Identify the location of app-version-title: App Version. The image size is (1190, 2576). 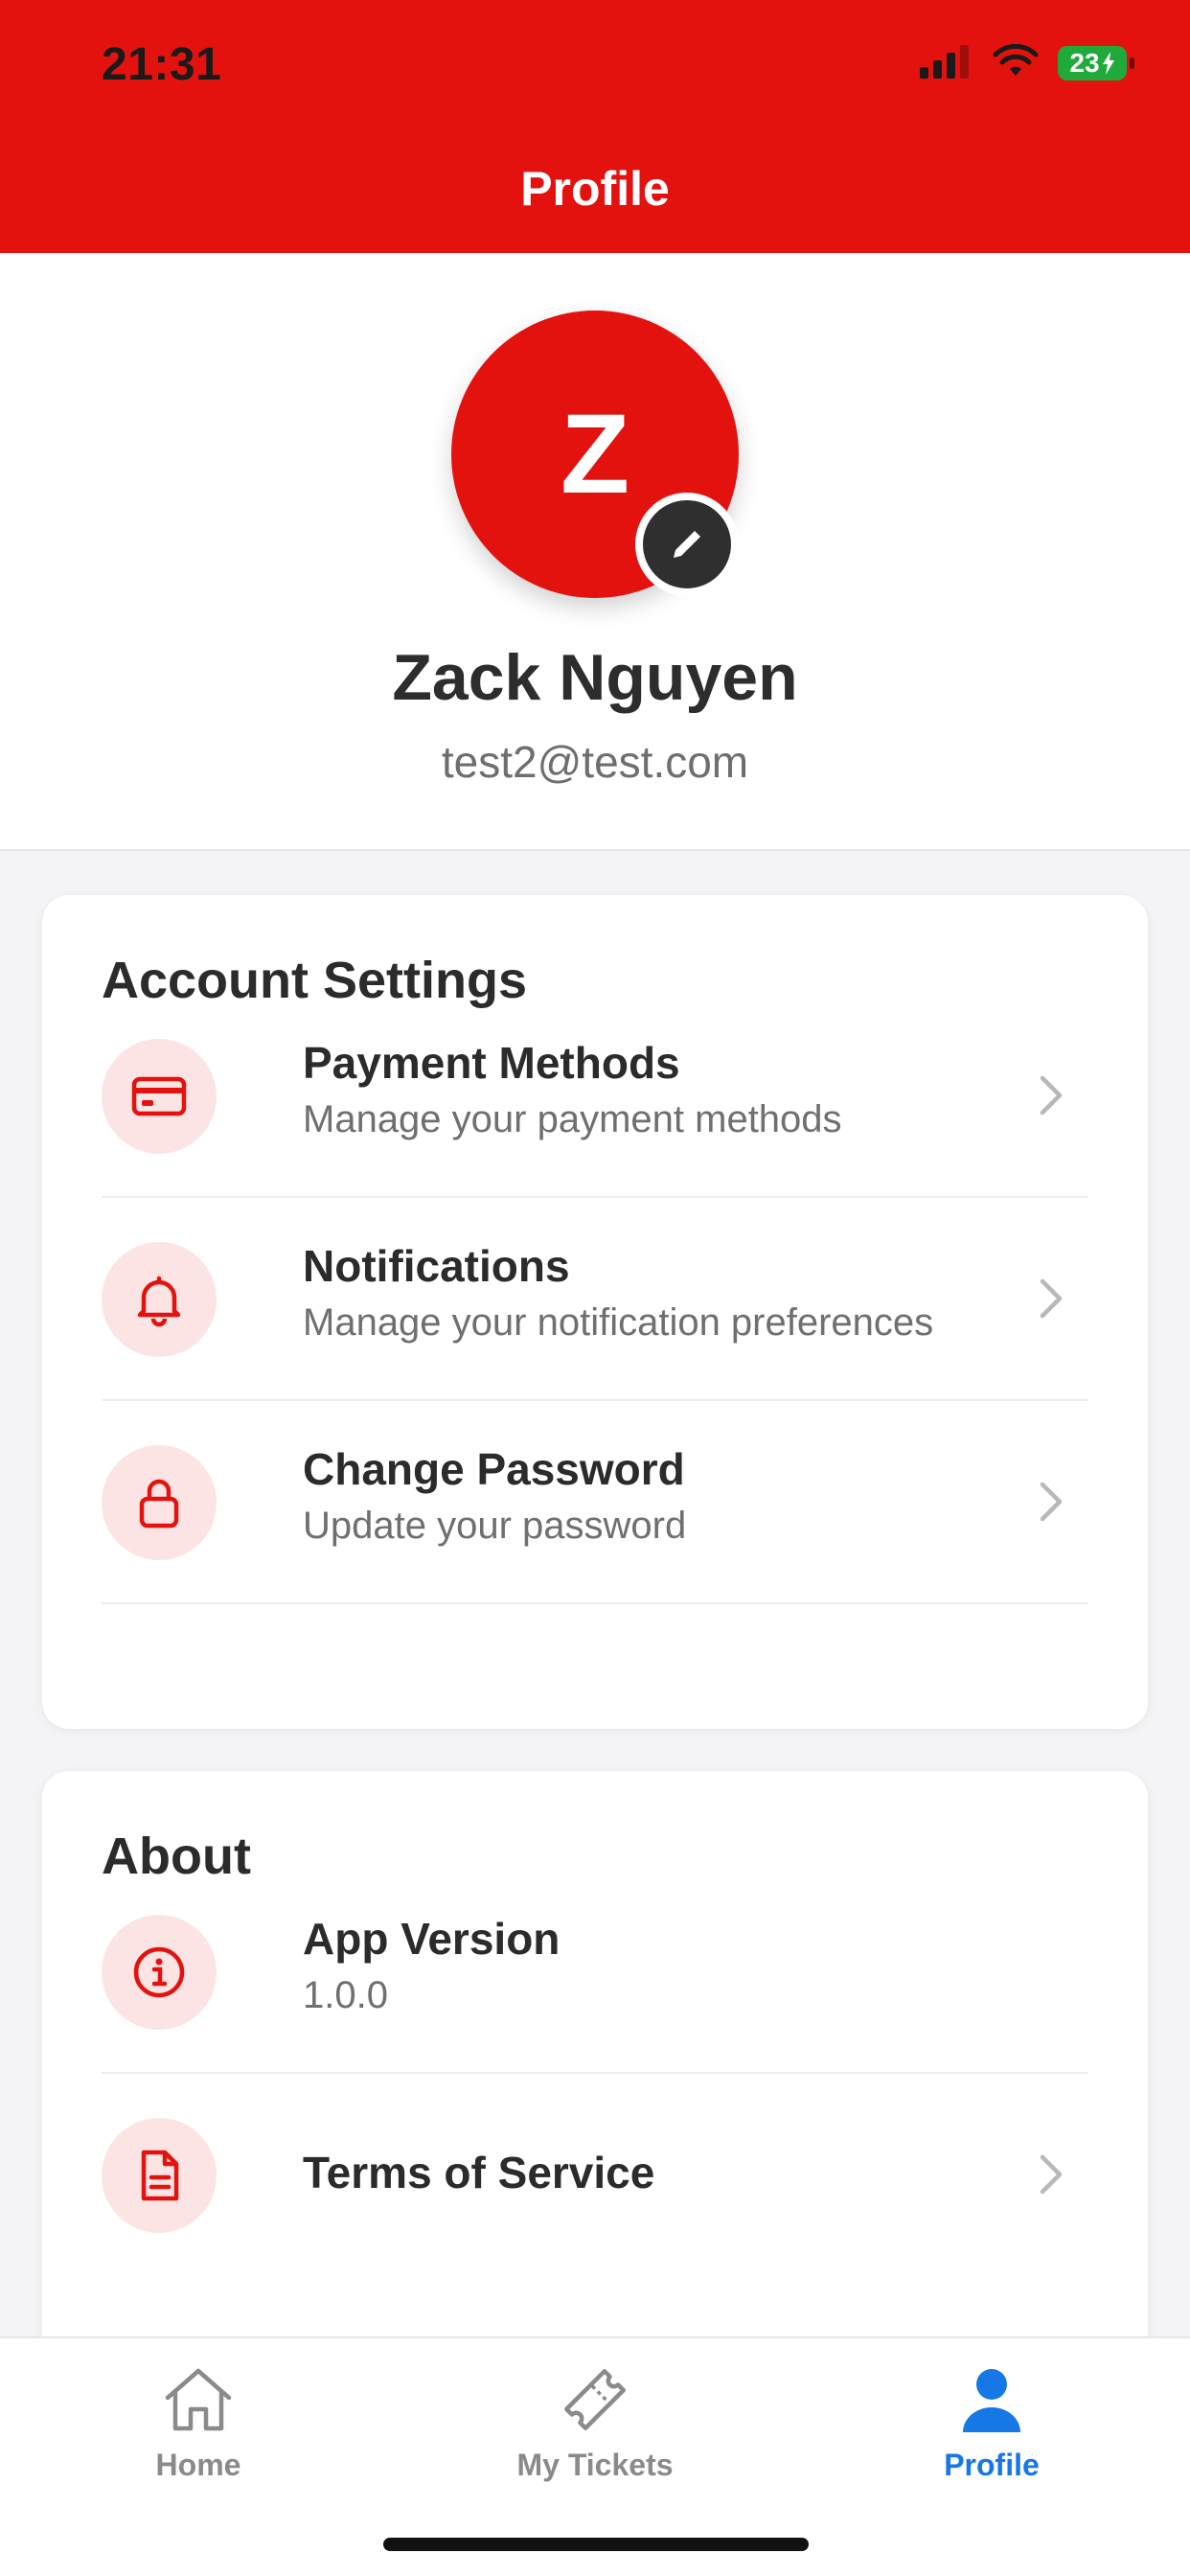
(432, 1939).